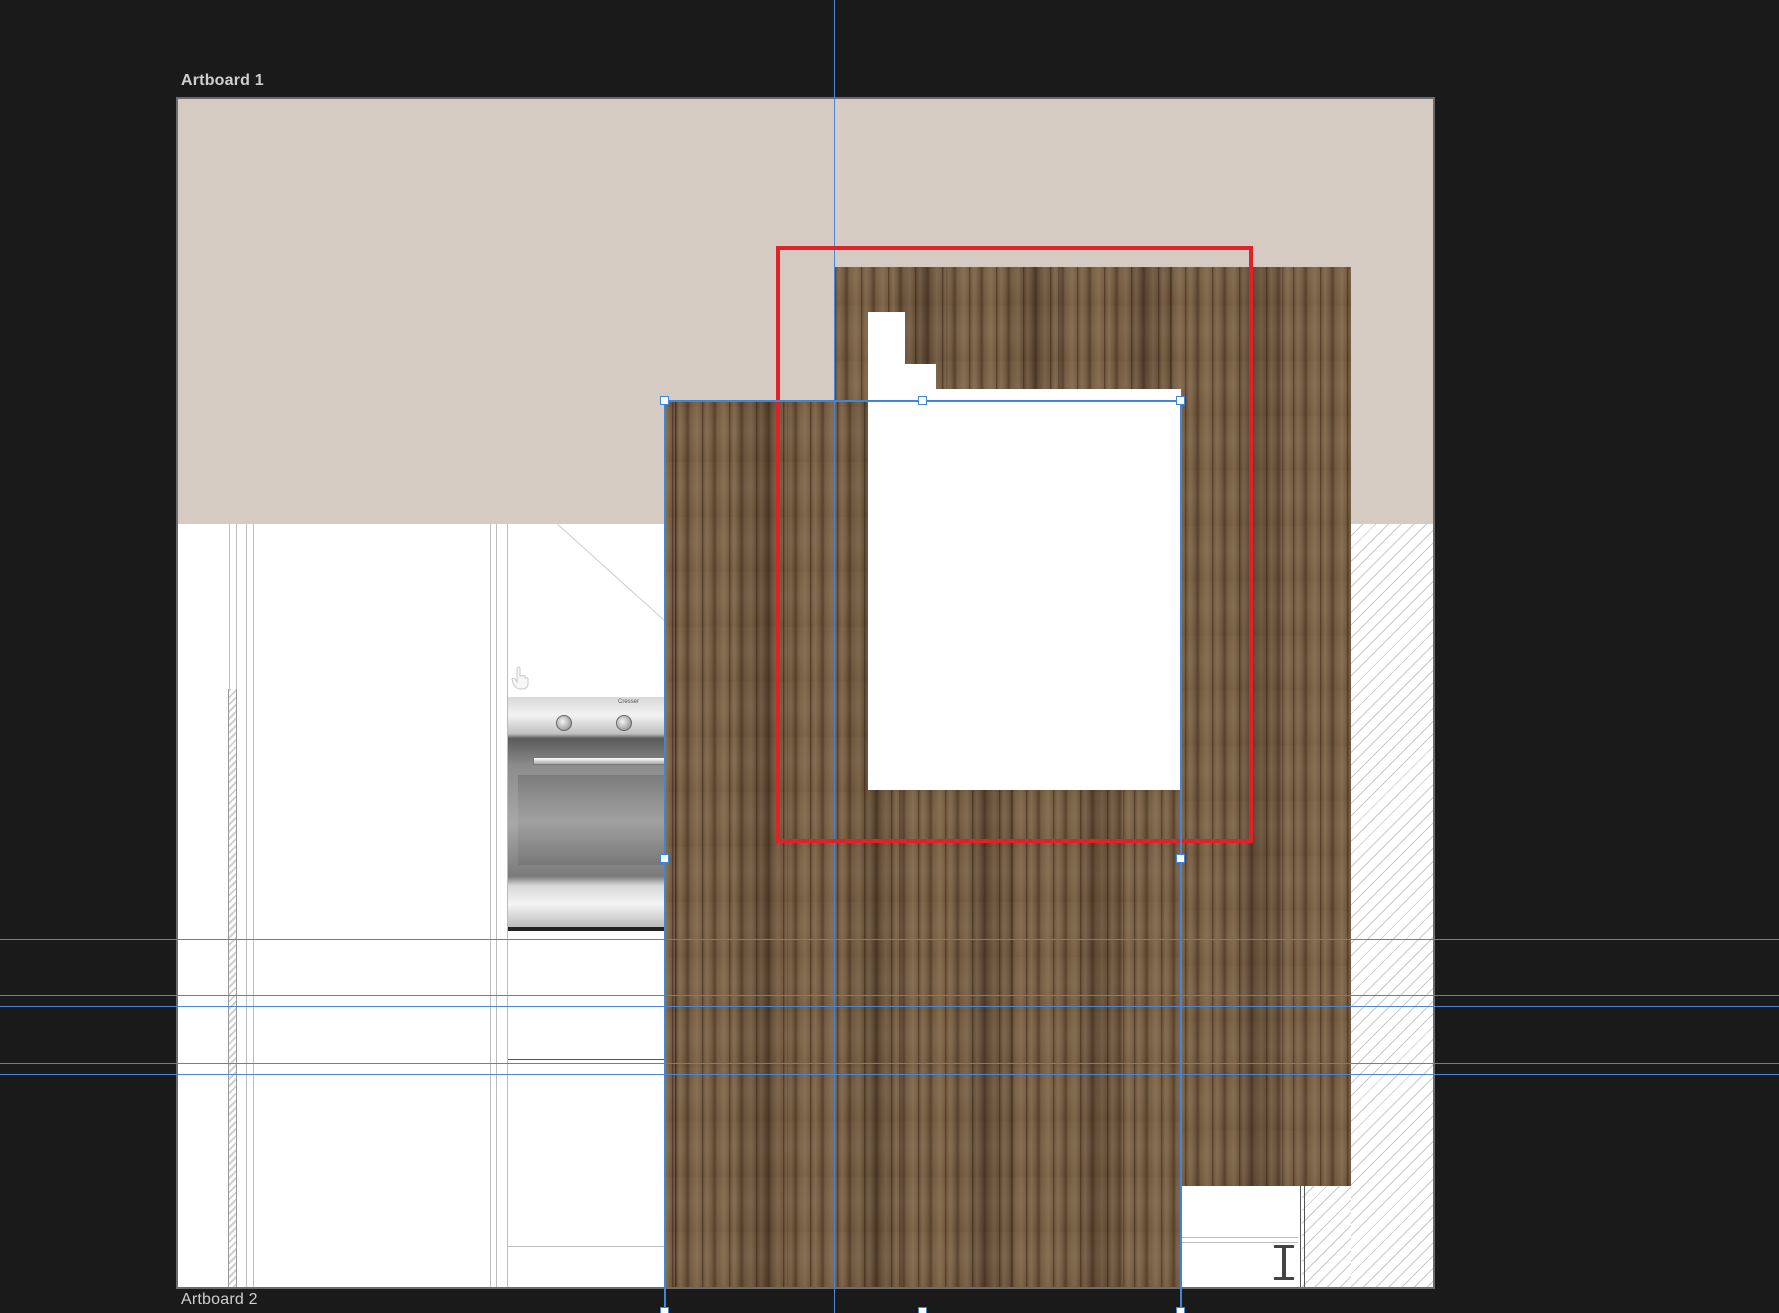  I want to click on artboard-1-label: Artboard 1, so click(222, 81).